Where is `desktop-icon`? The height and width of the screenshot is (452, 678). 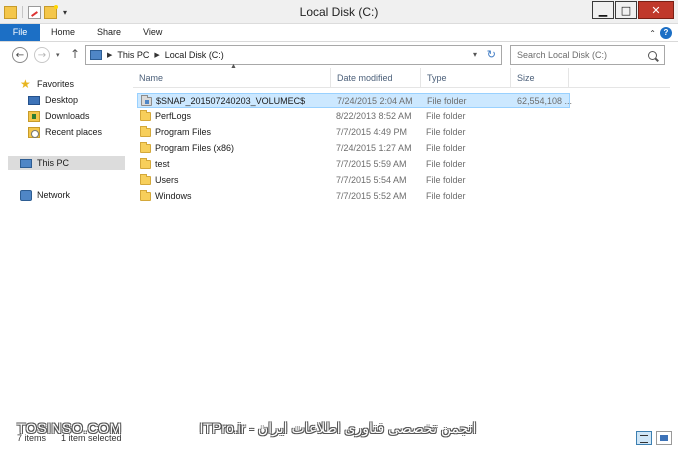
desktop-icon is located at coordinates (34, 100).